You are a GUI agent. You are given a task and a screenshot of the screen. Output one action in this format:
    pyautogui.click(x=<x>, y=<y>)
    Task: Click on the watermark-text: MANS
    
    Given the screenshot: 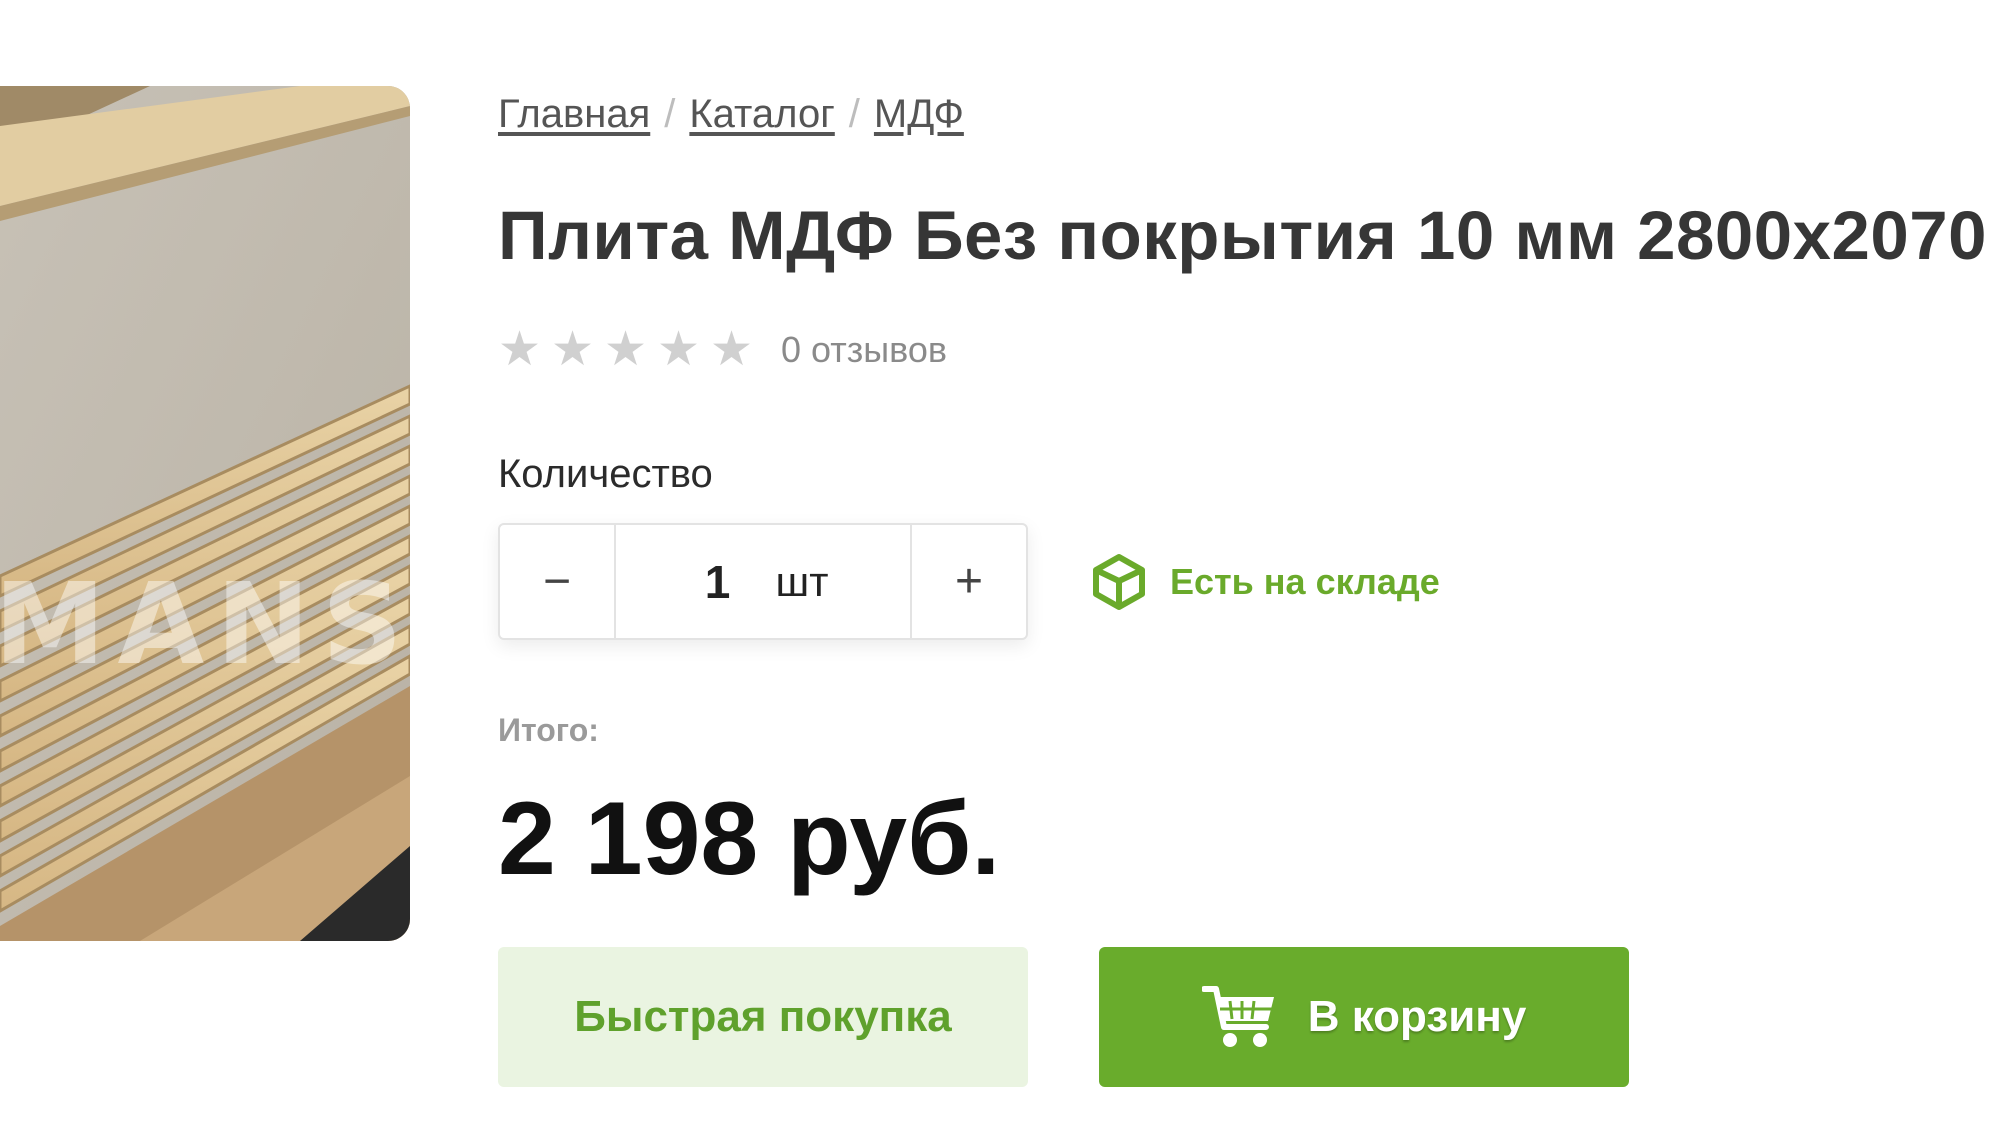 What is the action you would take?
    pyautogui.click(x=205, y=625)
    